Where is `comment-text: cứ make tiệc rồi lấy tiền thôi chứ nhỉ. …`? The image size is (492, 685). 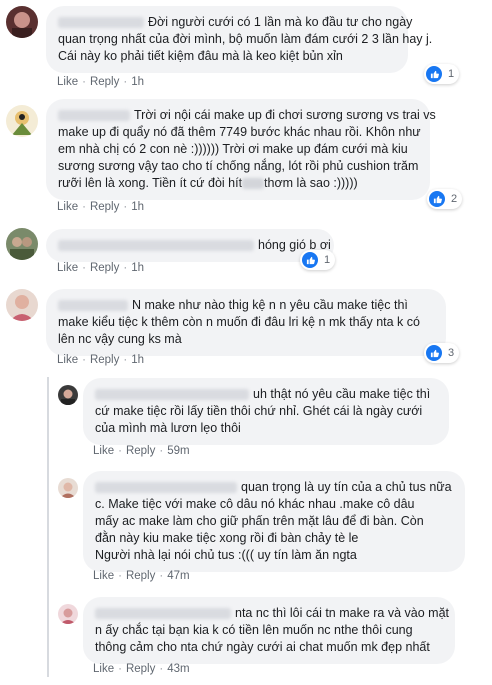 comment-text: cứ make tiệc rồi lấy tiền thôi chứ nhỉ. … is located at coordinates (259, 411).